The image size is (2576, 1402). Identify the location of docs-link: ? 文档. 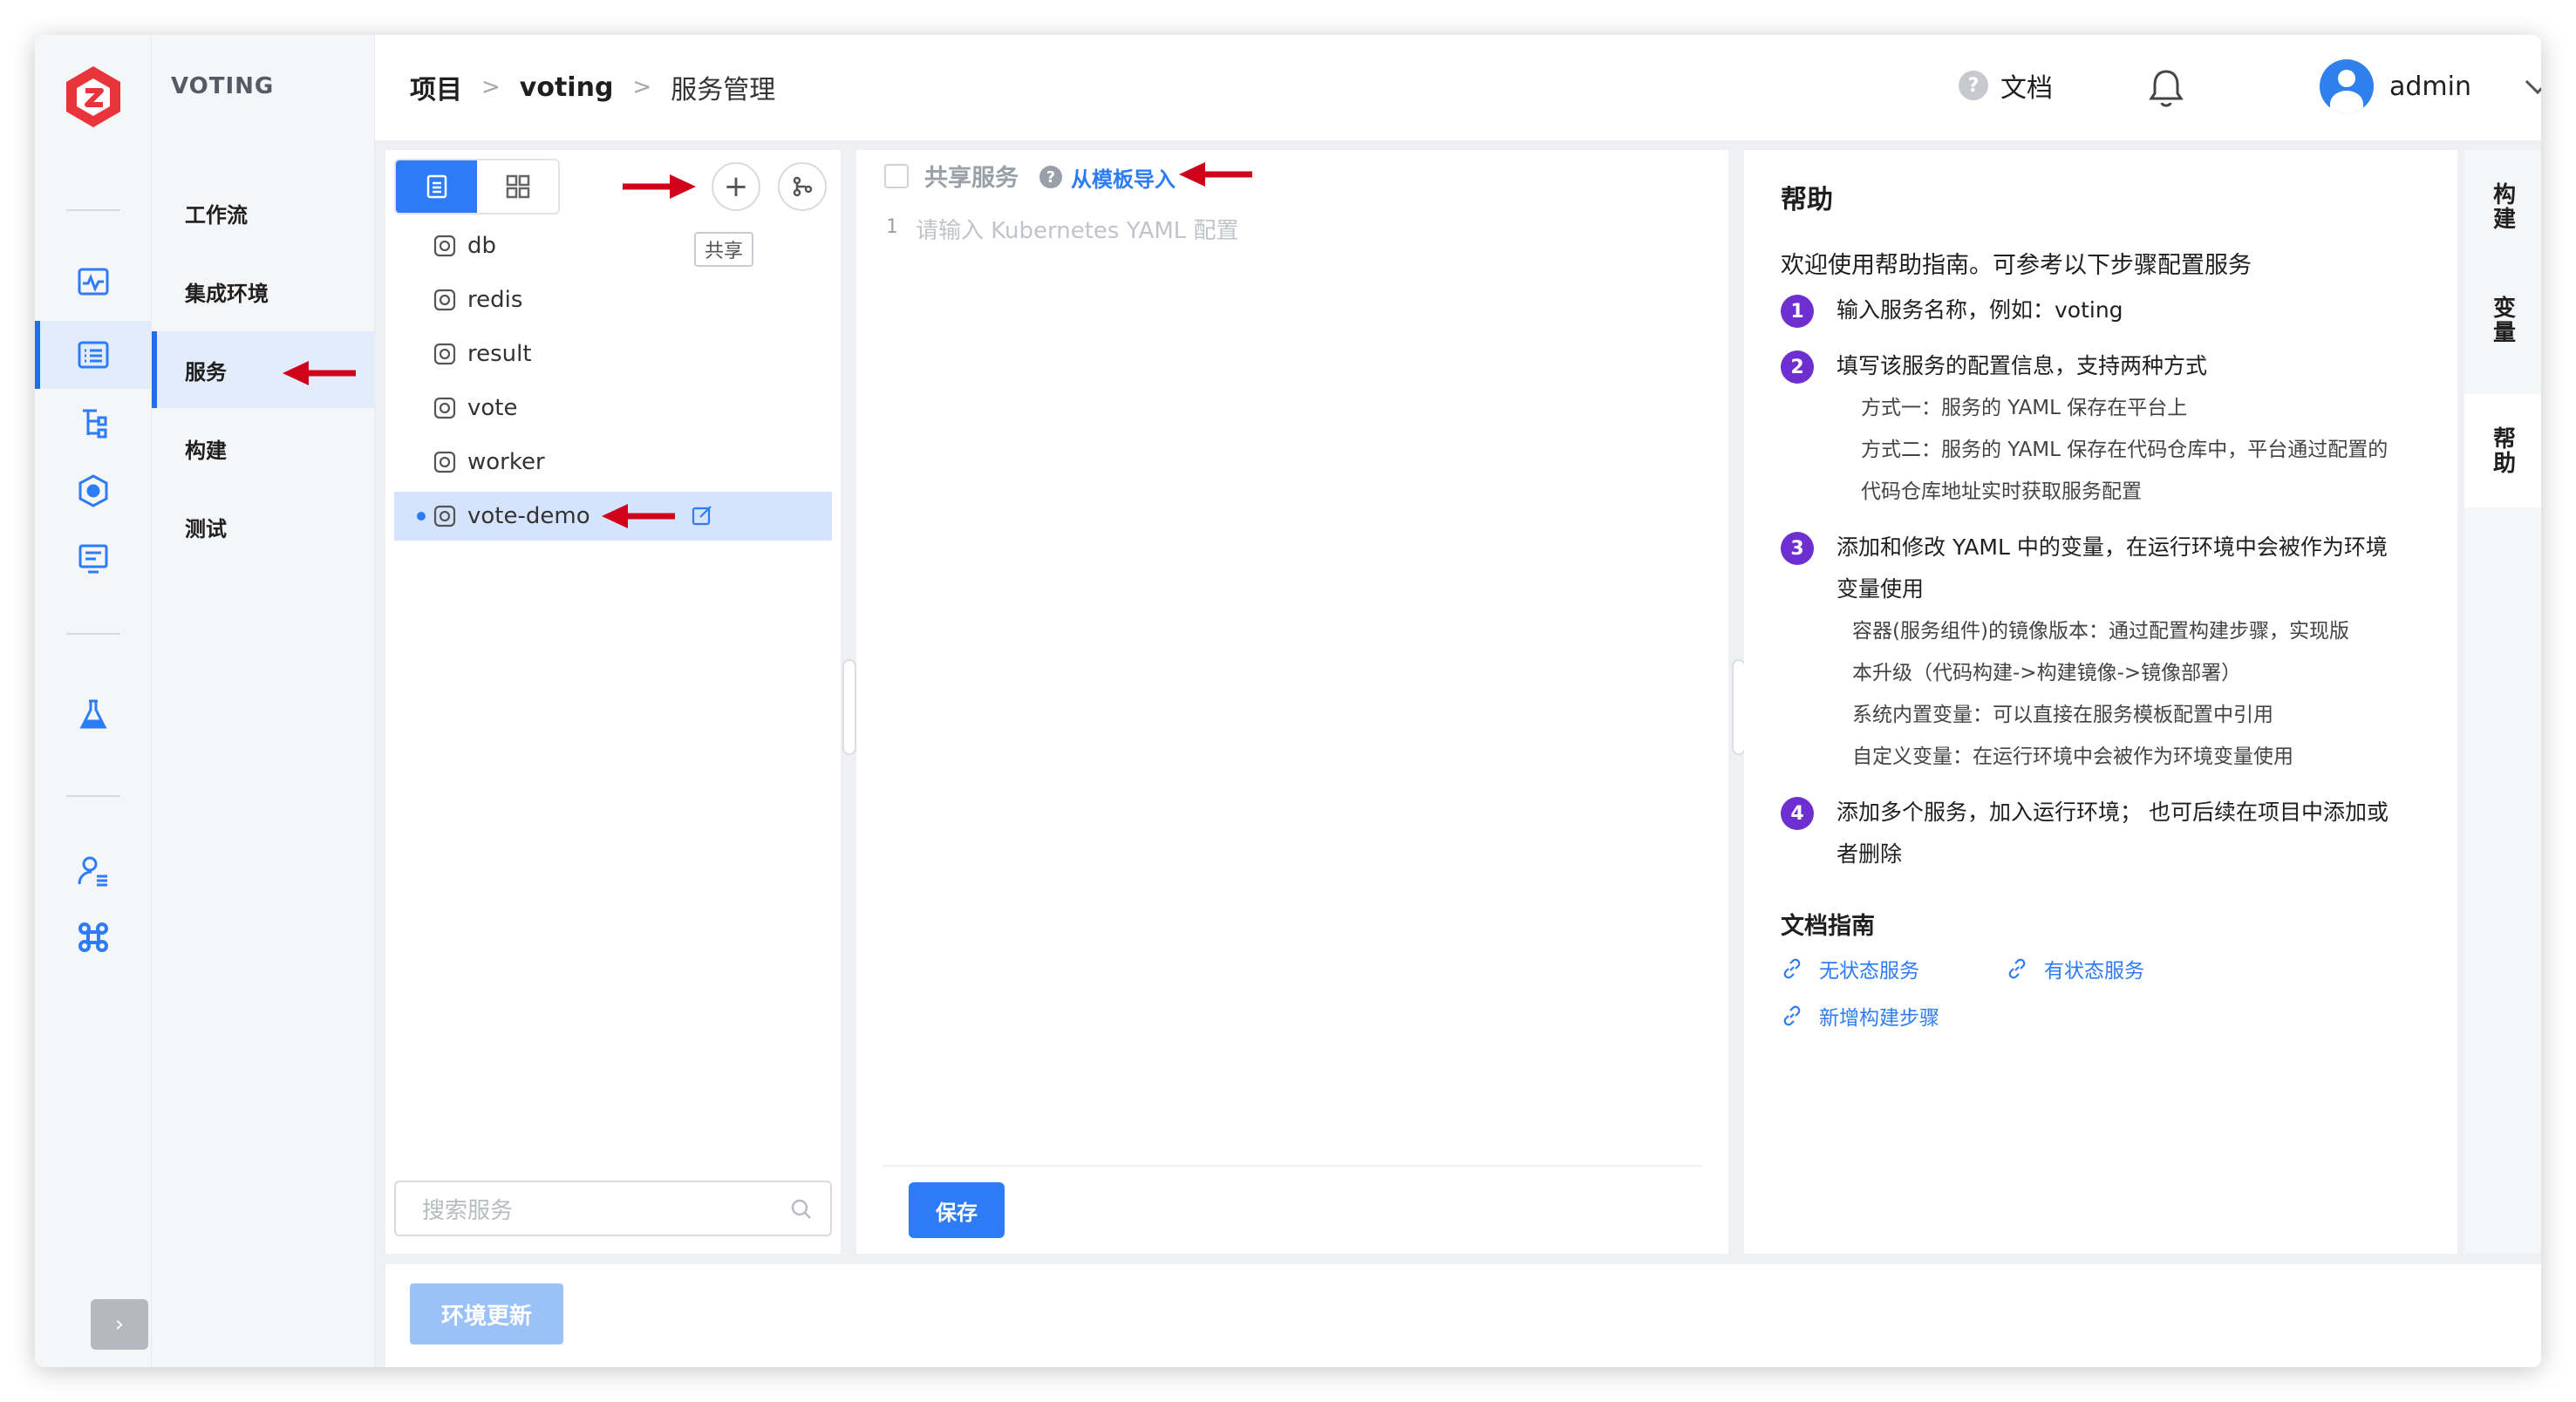
(2006, 85).